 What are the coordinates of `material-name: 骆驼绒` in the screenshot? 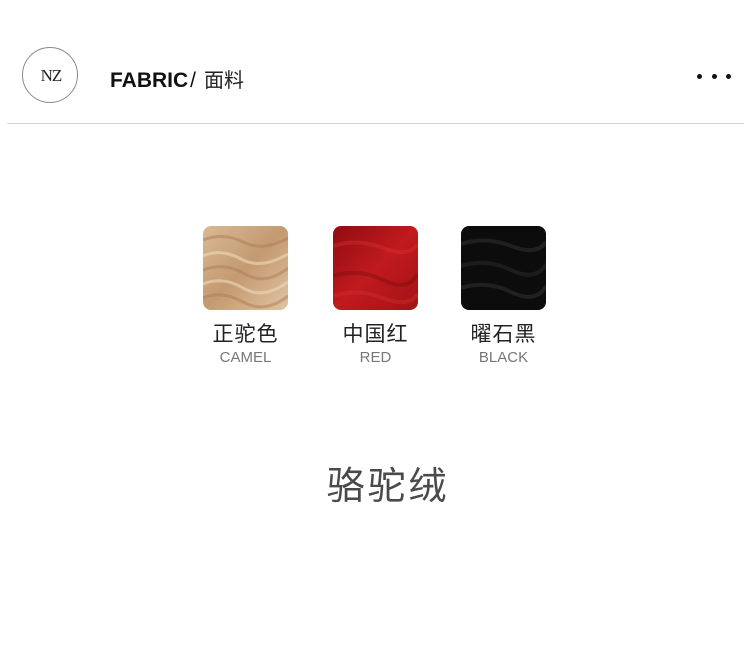 It's located at (388, 486).